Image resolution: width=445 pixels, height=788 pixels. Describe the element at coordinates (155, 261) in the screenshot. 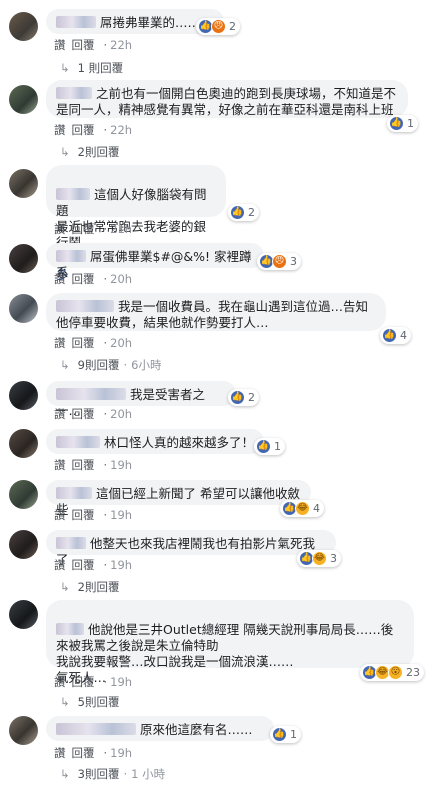

I see `comment-bubble: 屌蛋佛畢業$#@&%! 家裡蹲系` at that location.